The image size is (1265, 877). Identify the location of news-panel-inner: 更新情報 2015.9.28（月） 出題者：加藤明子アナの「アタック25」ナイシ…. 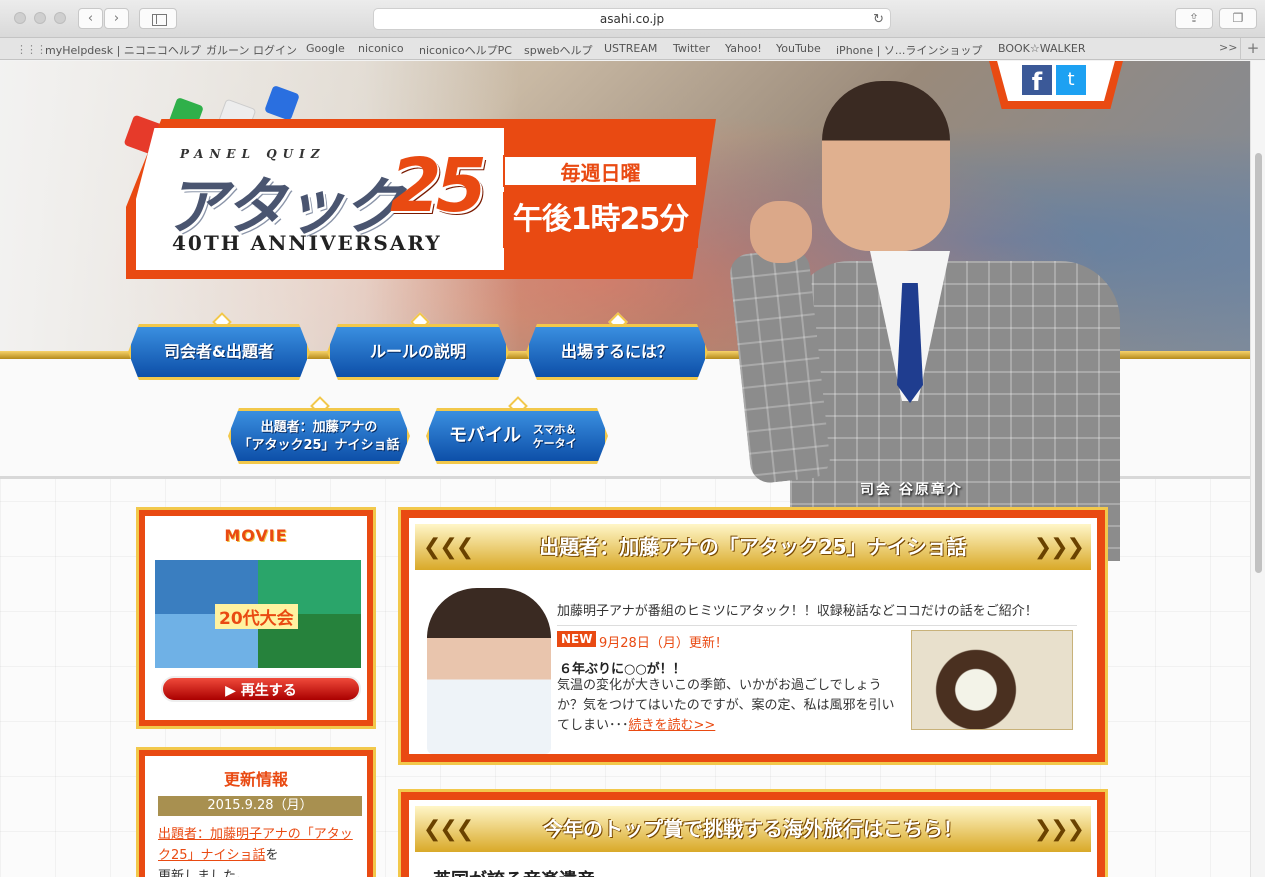
(256, 816).